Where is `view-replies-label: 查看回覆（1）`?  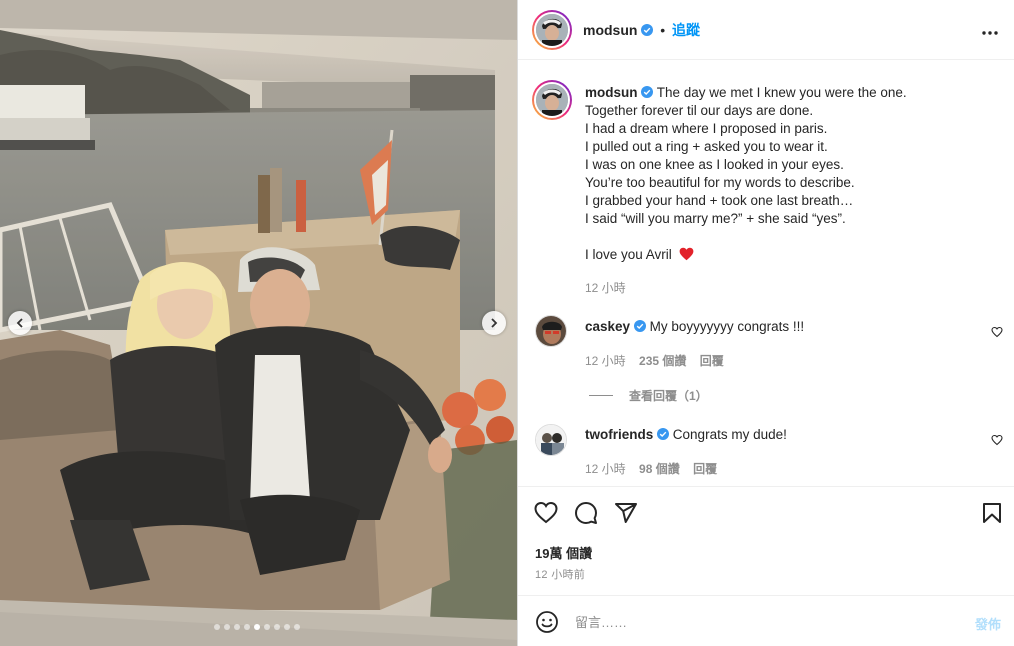
view-replies-label: 查看回覆（1） is located at coordinates (668, 396).